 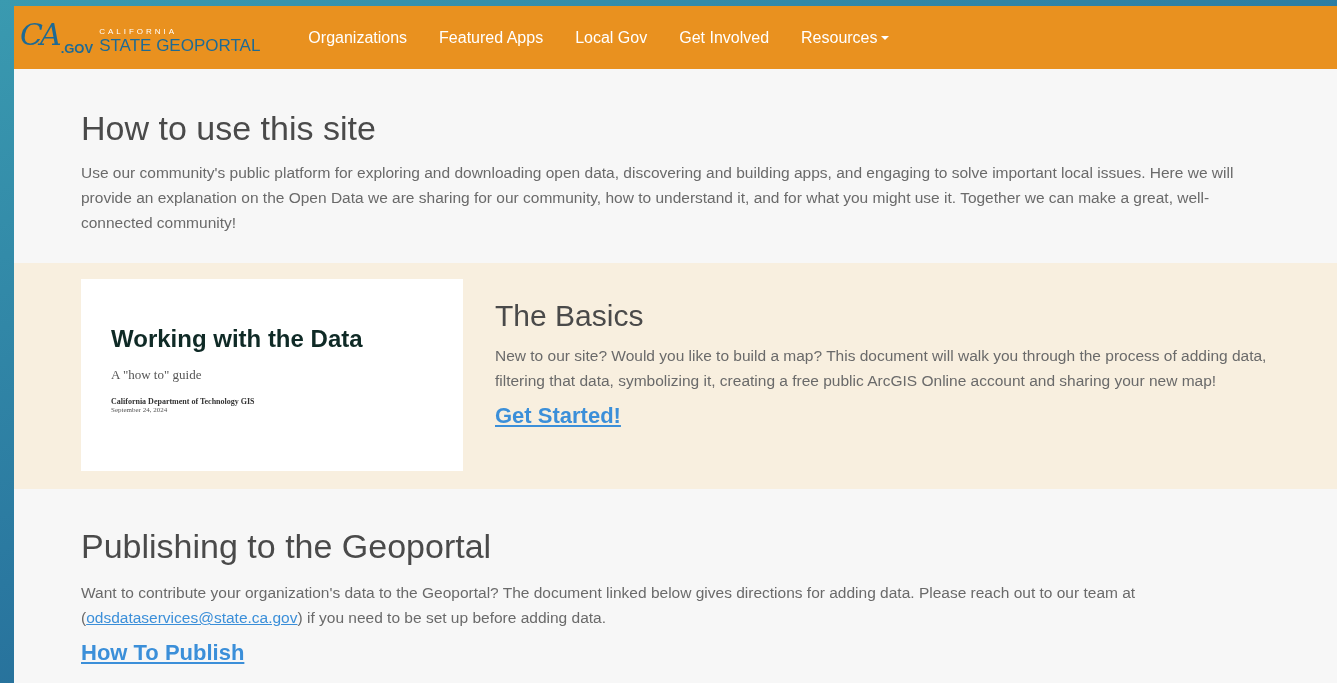 I want to click on section-title: Publishing to the Geoportal, so click(x=287, y=546).